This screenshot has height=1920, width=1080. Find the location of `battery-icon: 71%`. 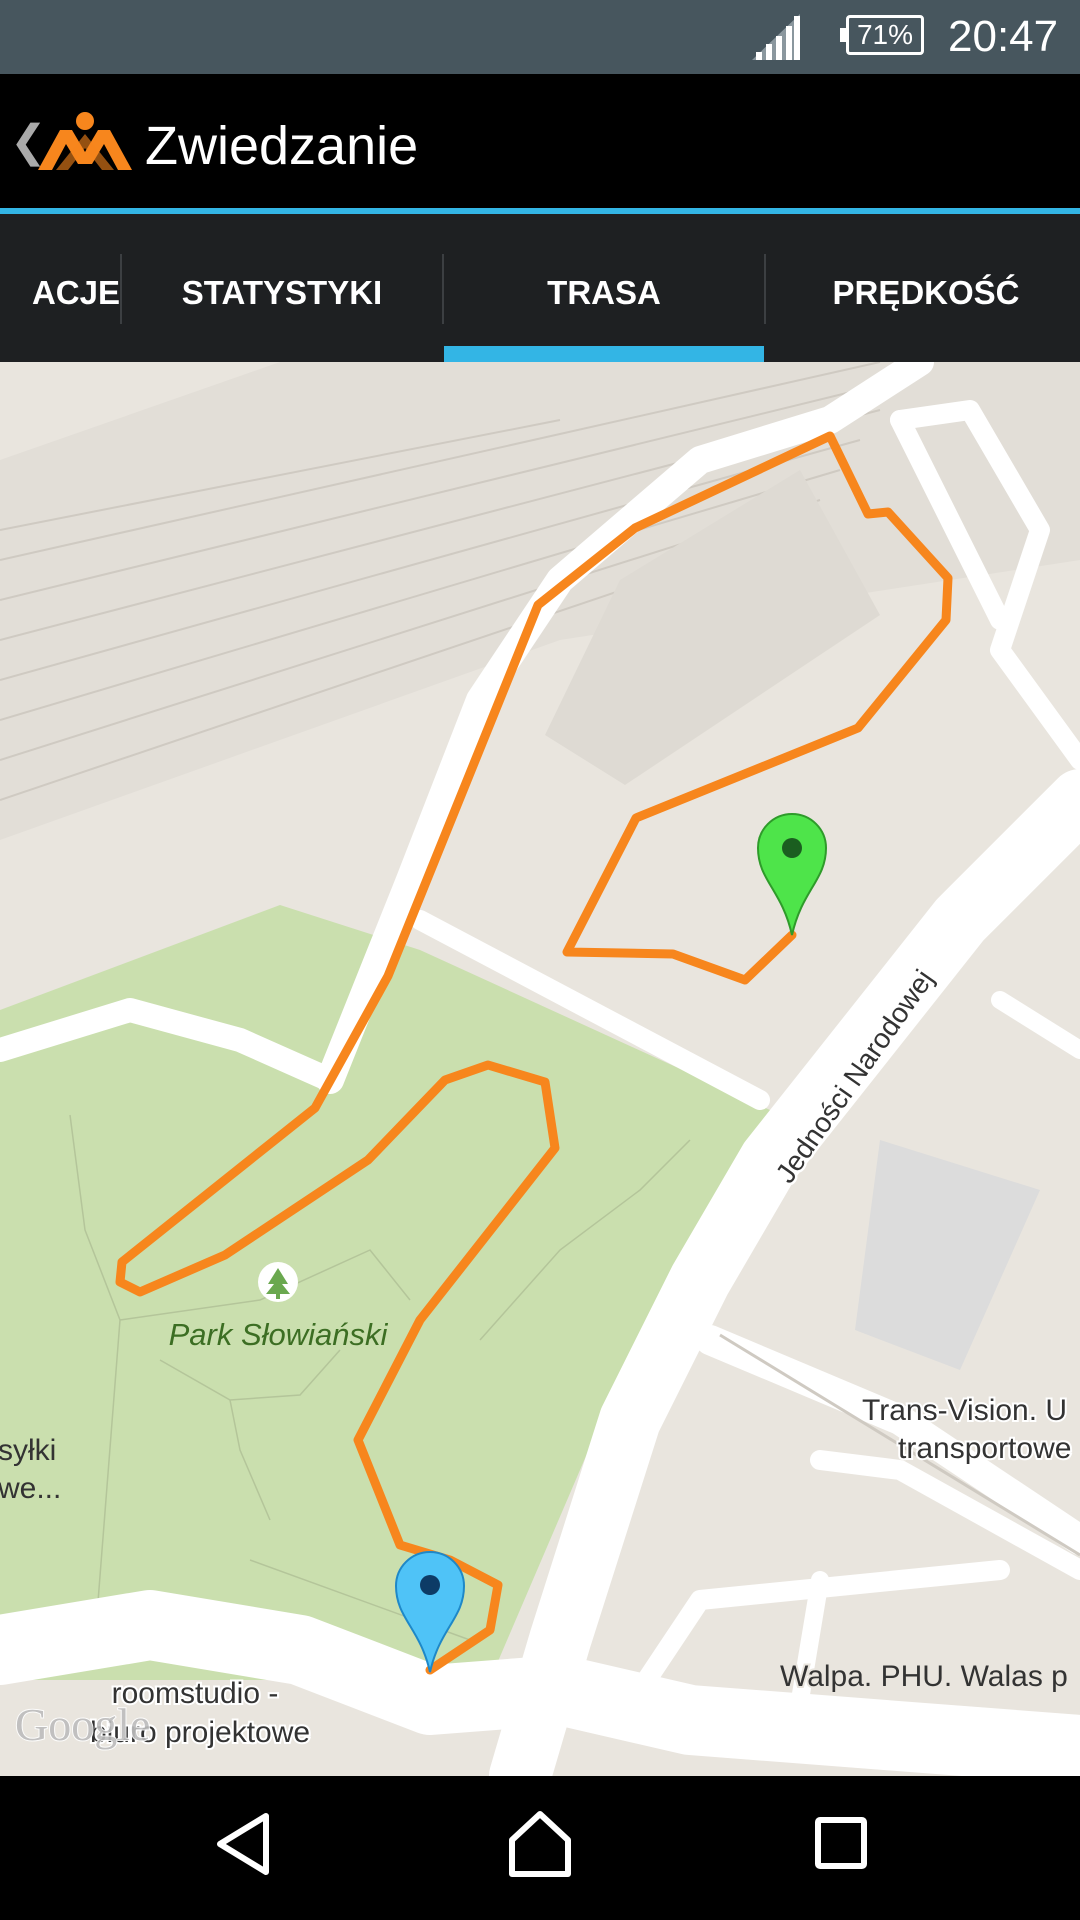

battery-icon: 71% is located at coordinates (882, 35).